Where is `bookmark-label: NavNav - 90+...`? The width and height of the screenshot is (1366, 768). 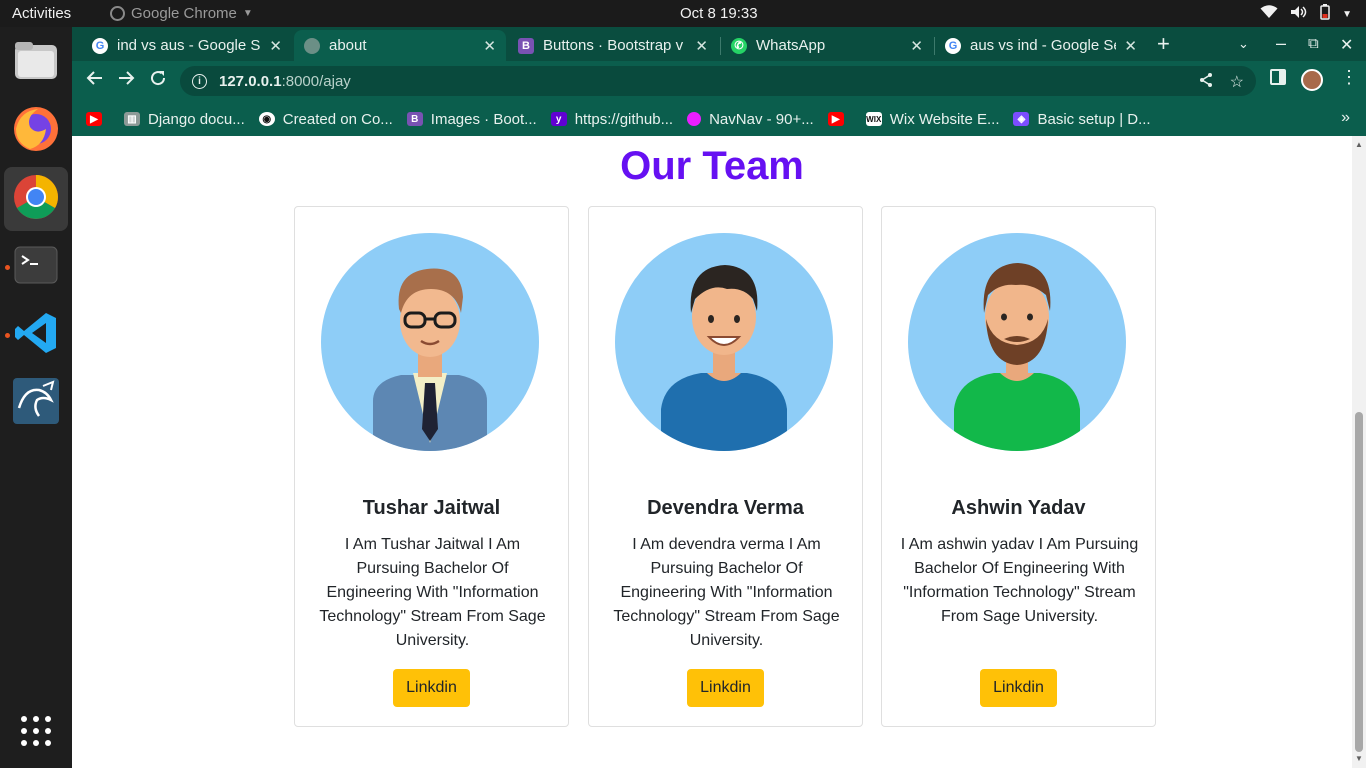 bookmark-label: NavNav - 90+... is located at coordinates (761, 119).